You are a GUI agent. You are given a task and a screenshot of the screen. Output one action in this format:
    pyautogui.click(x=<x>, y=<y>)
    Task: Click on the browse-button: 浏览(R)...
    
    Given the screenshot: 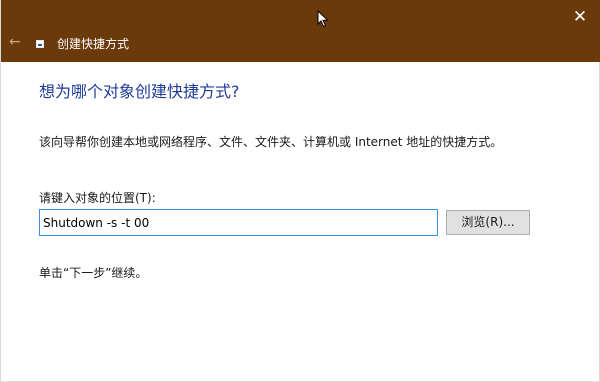 What is the action you would take?
    pyautogui.click(x=488, y=222)
    